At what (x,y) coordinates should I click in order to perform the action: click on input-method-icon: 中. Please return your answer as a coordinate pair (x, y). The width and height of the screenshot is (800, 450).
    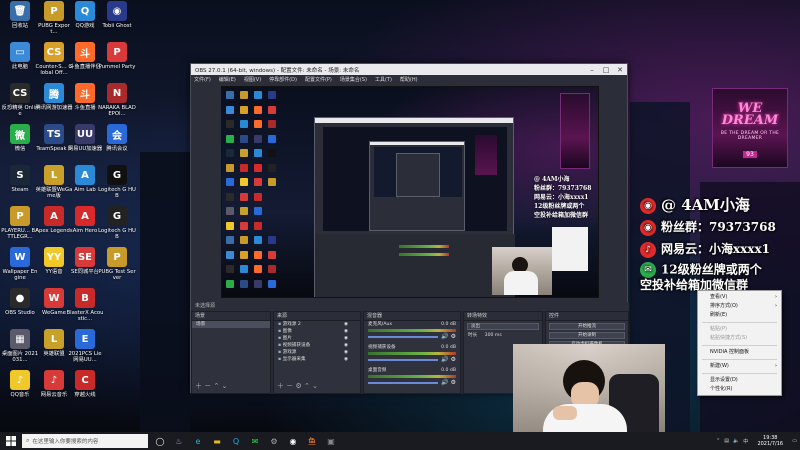
    Looking at the image, I should click on (745, 441).